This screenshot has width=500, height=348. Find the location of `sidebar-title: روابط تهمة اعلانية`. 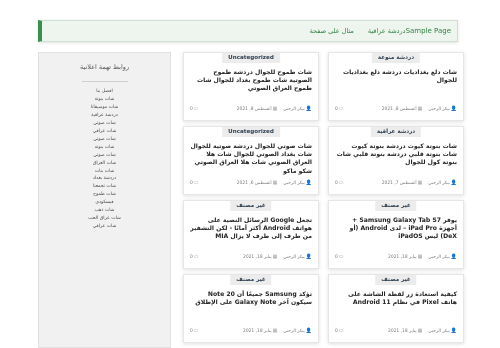

sidebar-title: روابط تهمة اعلانية is located at coordinates (104, 67).